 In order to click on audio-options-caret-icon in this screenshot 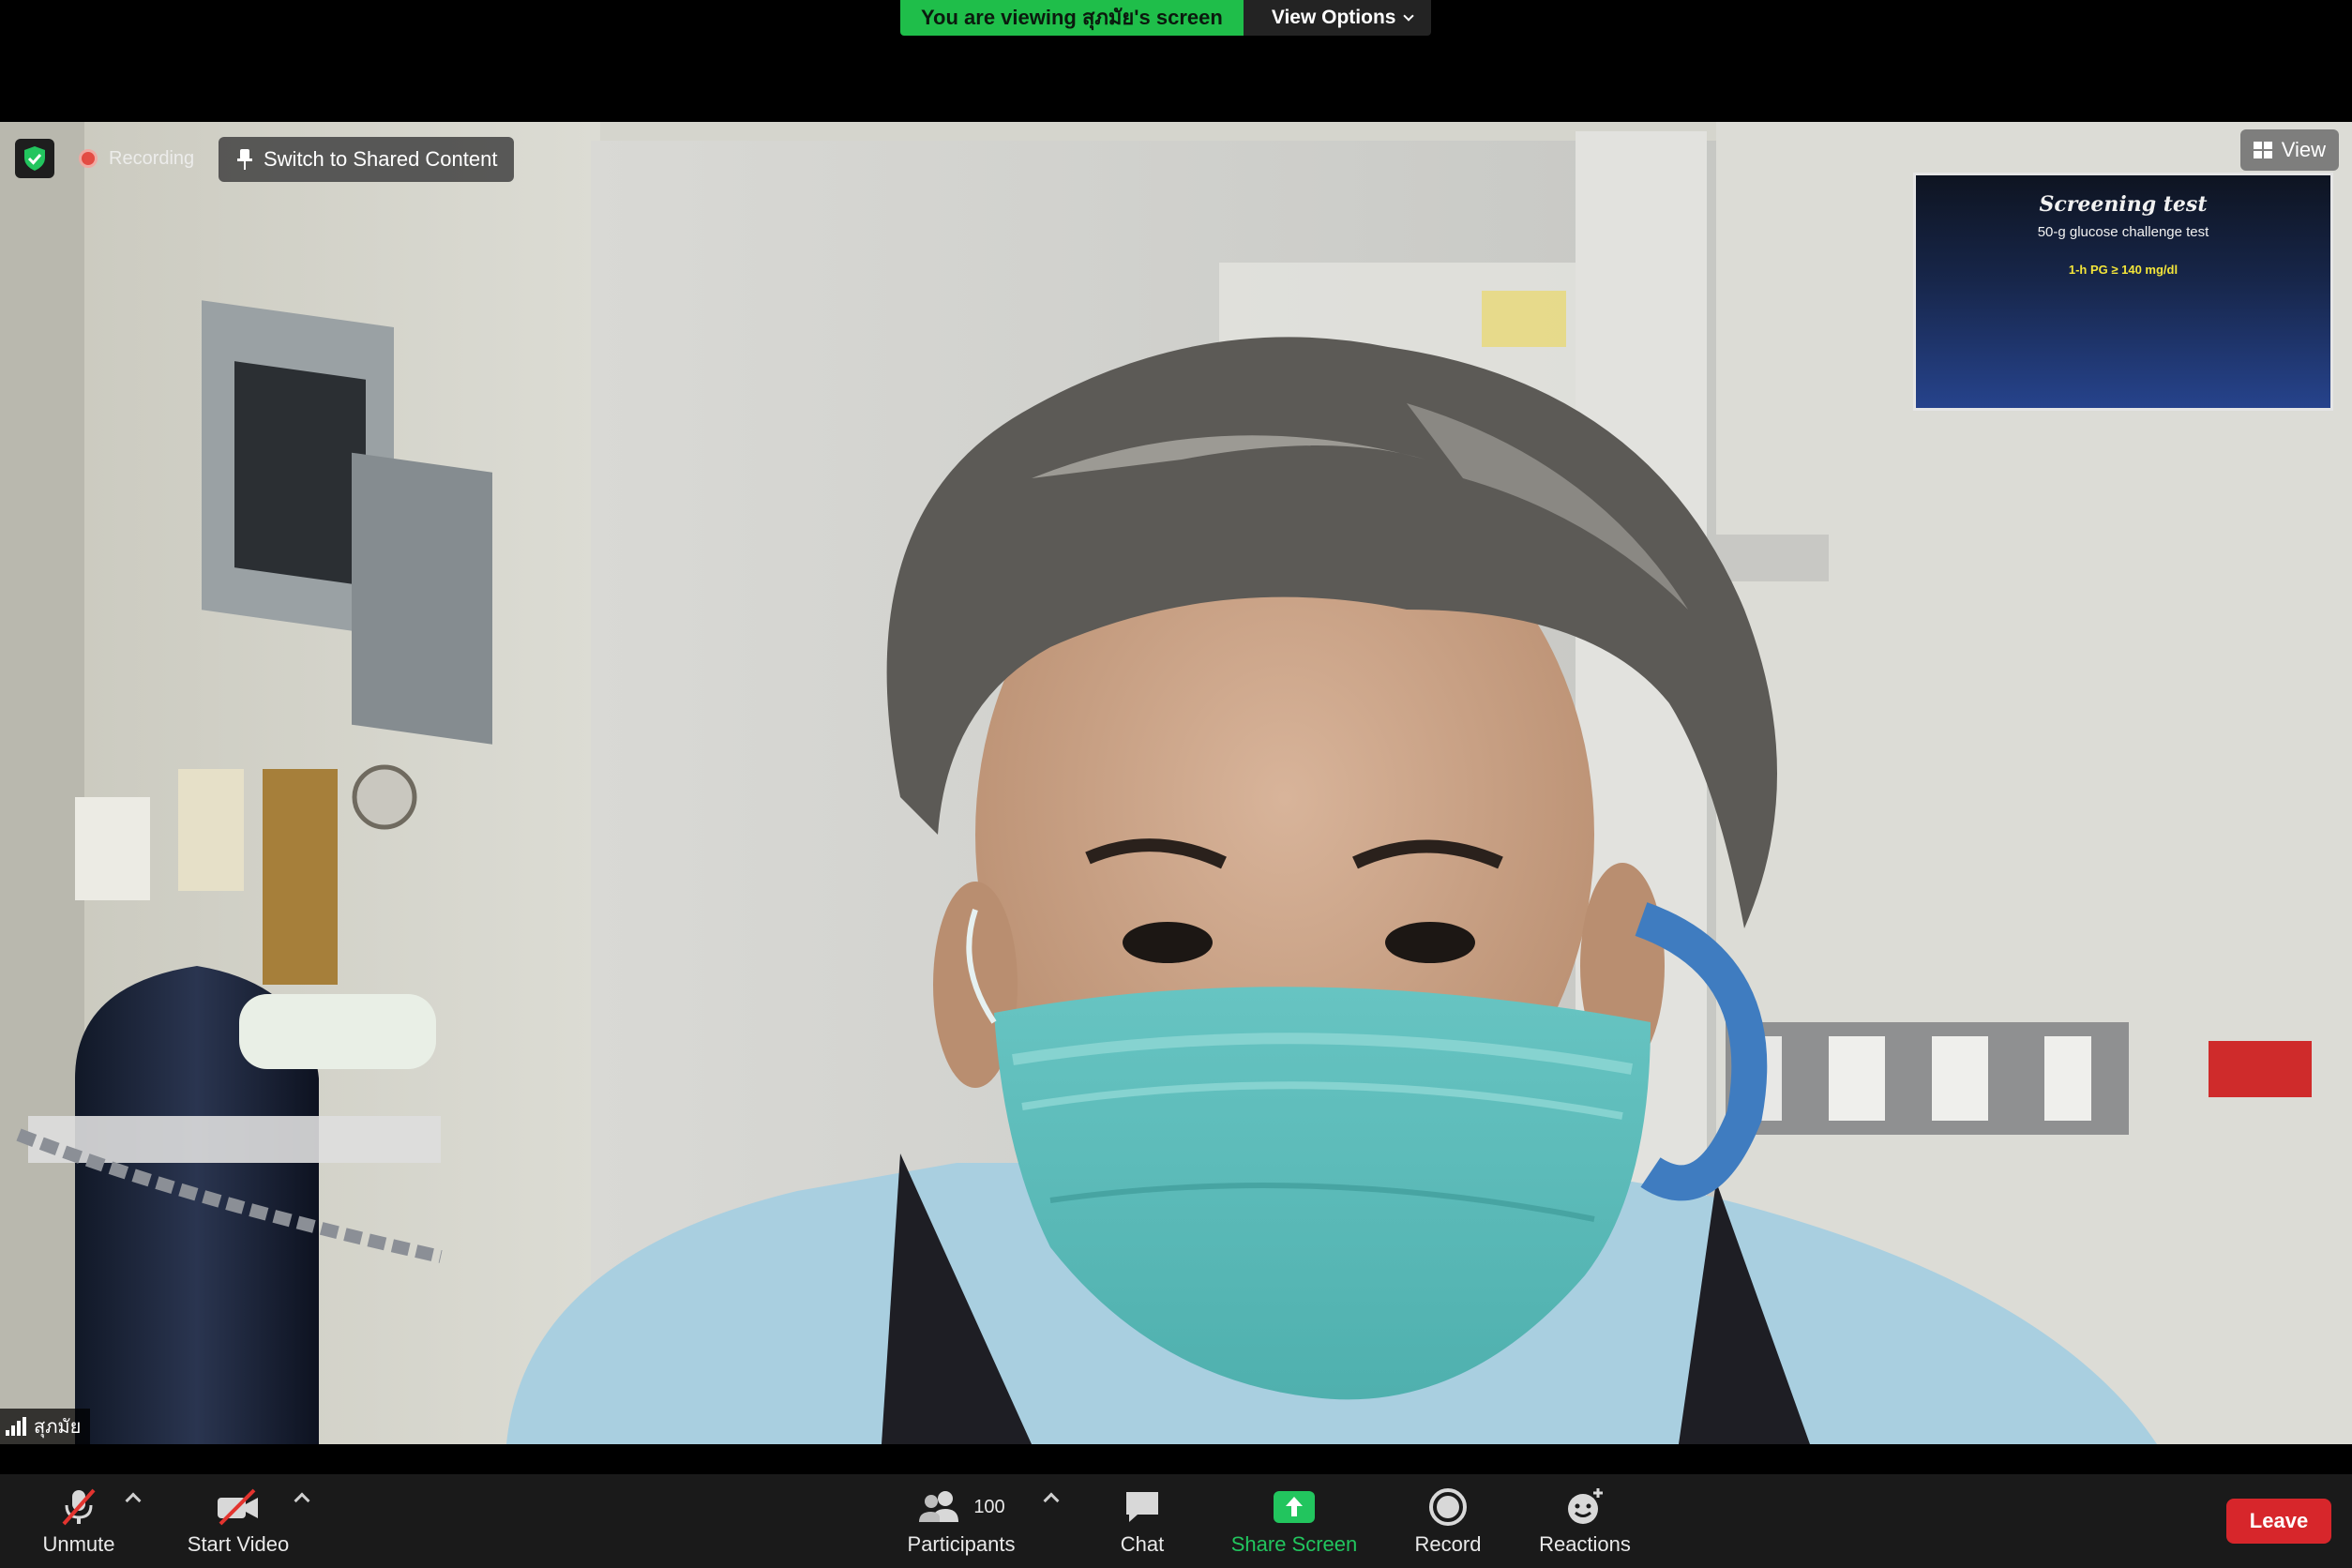, I will do `click(133, 1500)`.